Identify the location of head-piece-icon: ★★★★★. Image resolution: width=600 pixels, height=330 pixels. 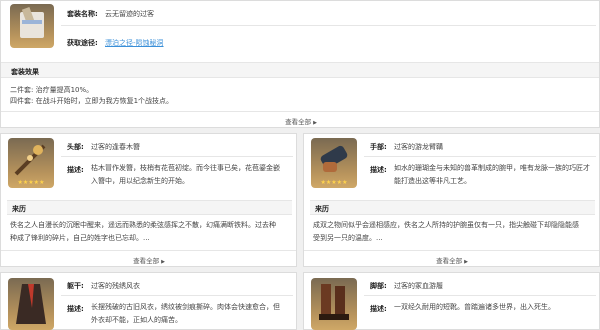
(31, 163).